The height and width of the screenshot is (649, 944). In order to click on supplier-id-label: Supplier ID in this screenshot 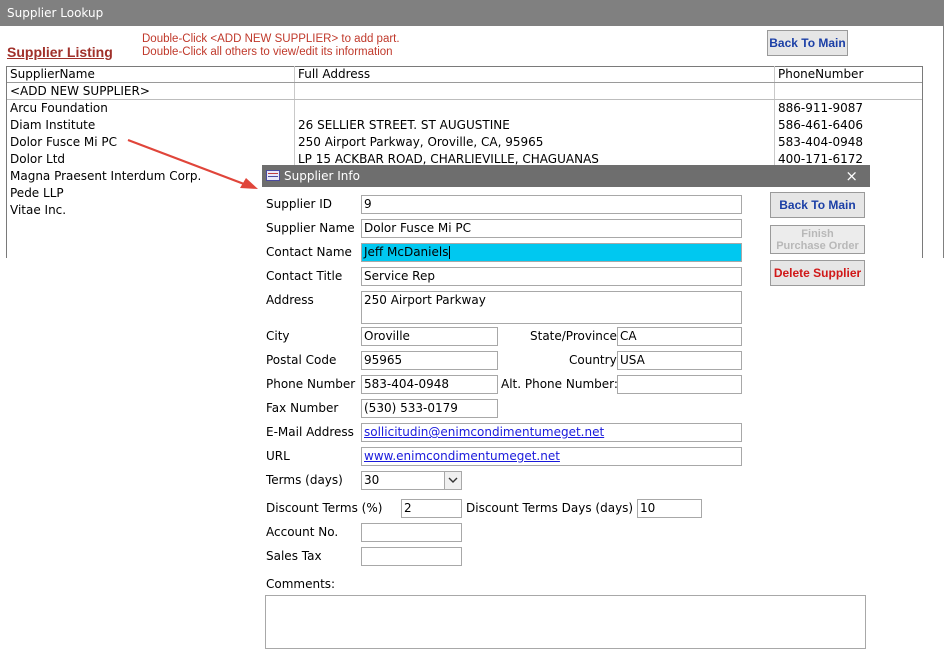, I will do `click(299, 204)`.